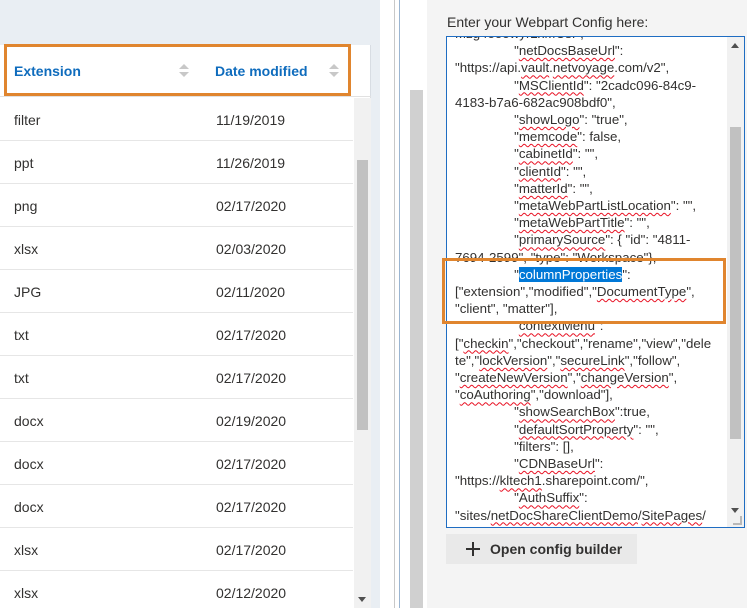 Image resolution: width=747 pixels, height=608 pixels. Describe the element at coordinates (416, 349) in the screenshot. I see `panel-scrollbar` at that location.